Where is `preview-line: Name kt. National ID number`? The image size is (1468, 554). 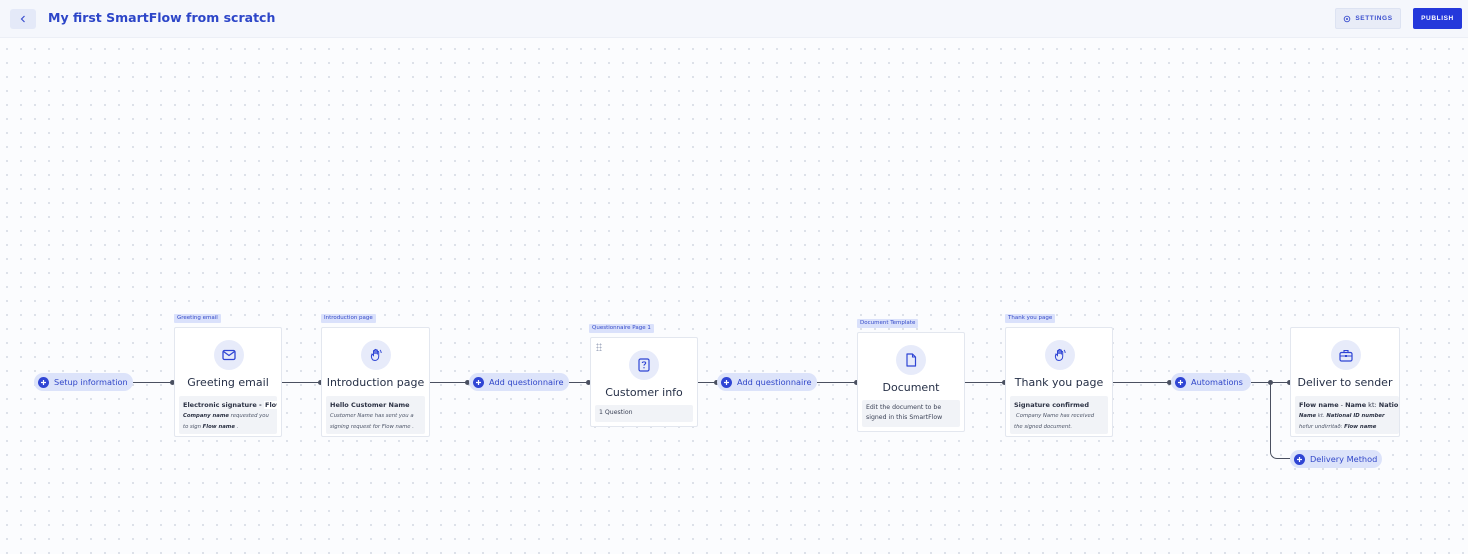
preview-line: Name kt. National ID number is located at coordinates (1342, 416).